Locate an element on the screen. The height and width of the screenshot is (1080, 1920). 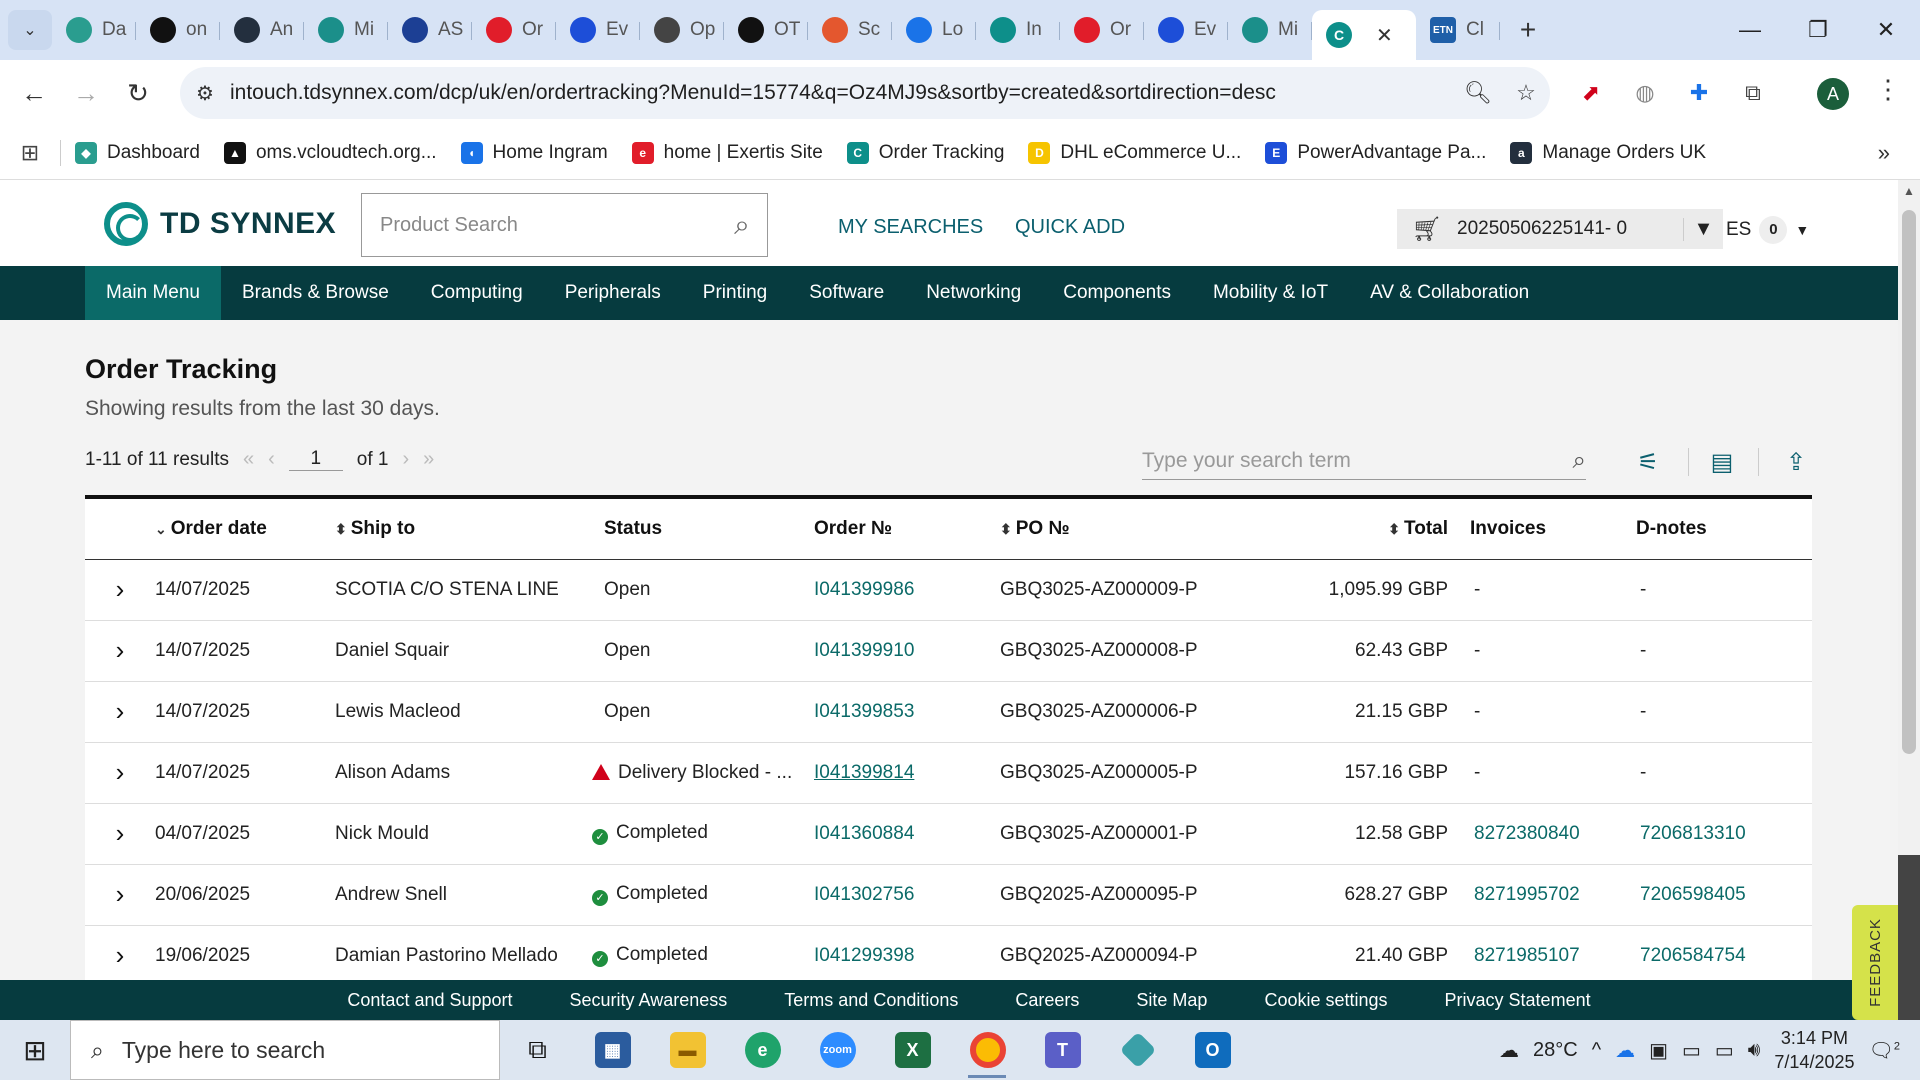
next-page-icon: › is located at coordinates (405, 459).